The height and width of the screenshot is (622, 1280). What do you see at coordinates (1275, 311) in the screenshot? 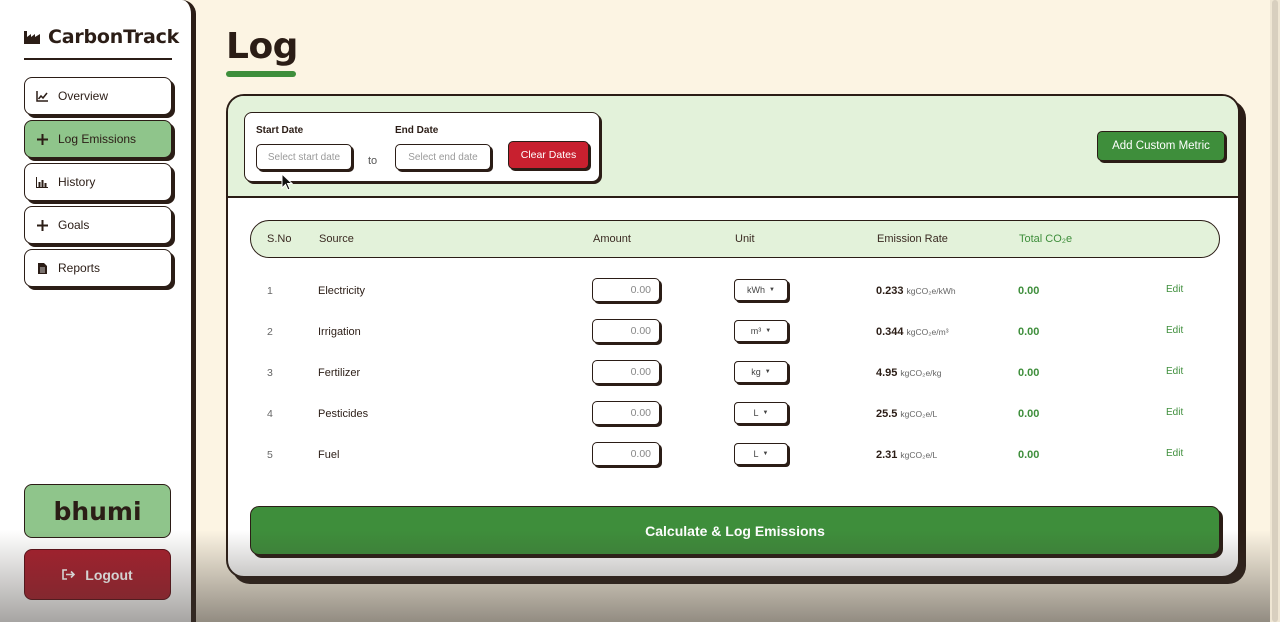
I see `scrollbar-thumb` at bounding box center [1275, 311].